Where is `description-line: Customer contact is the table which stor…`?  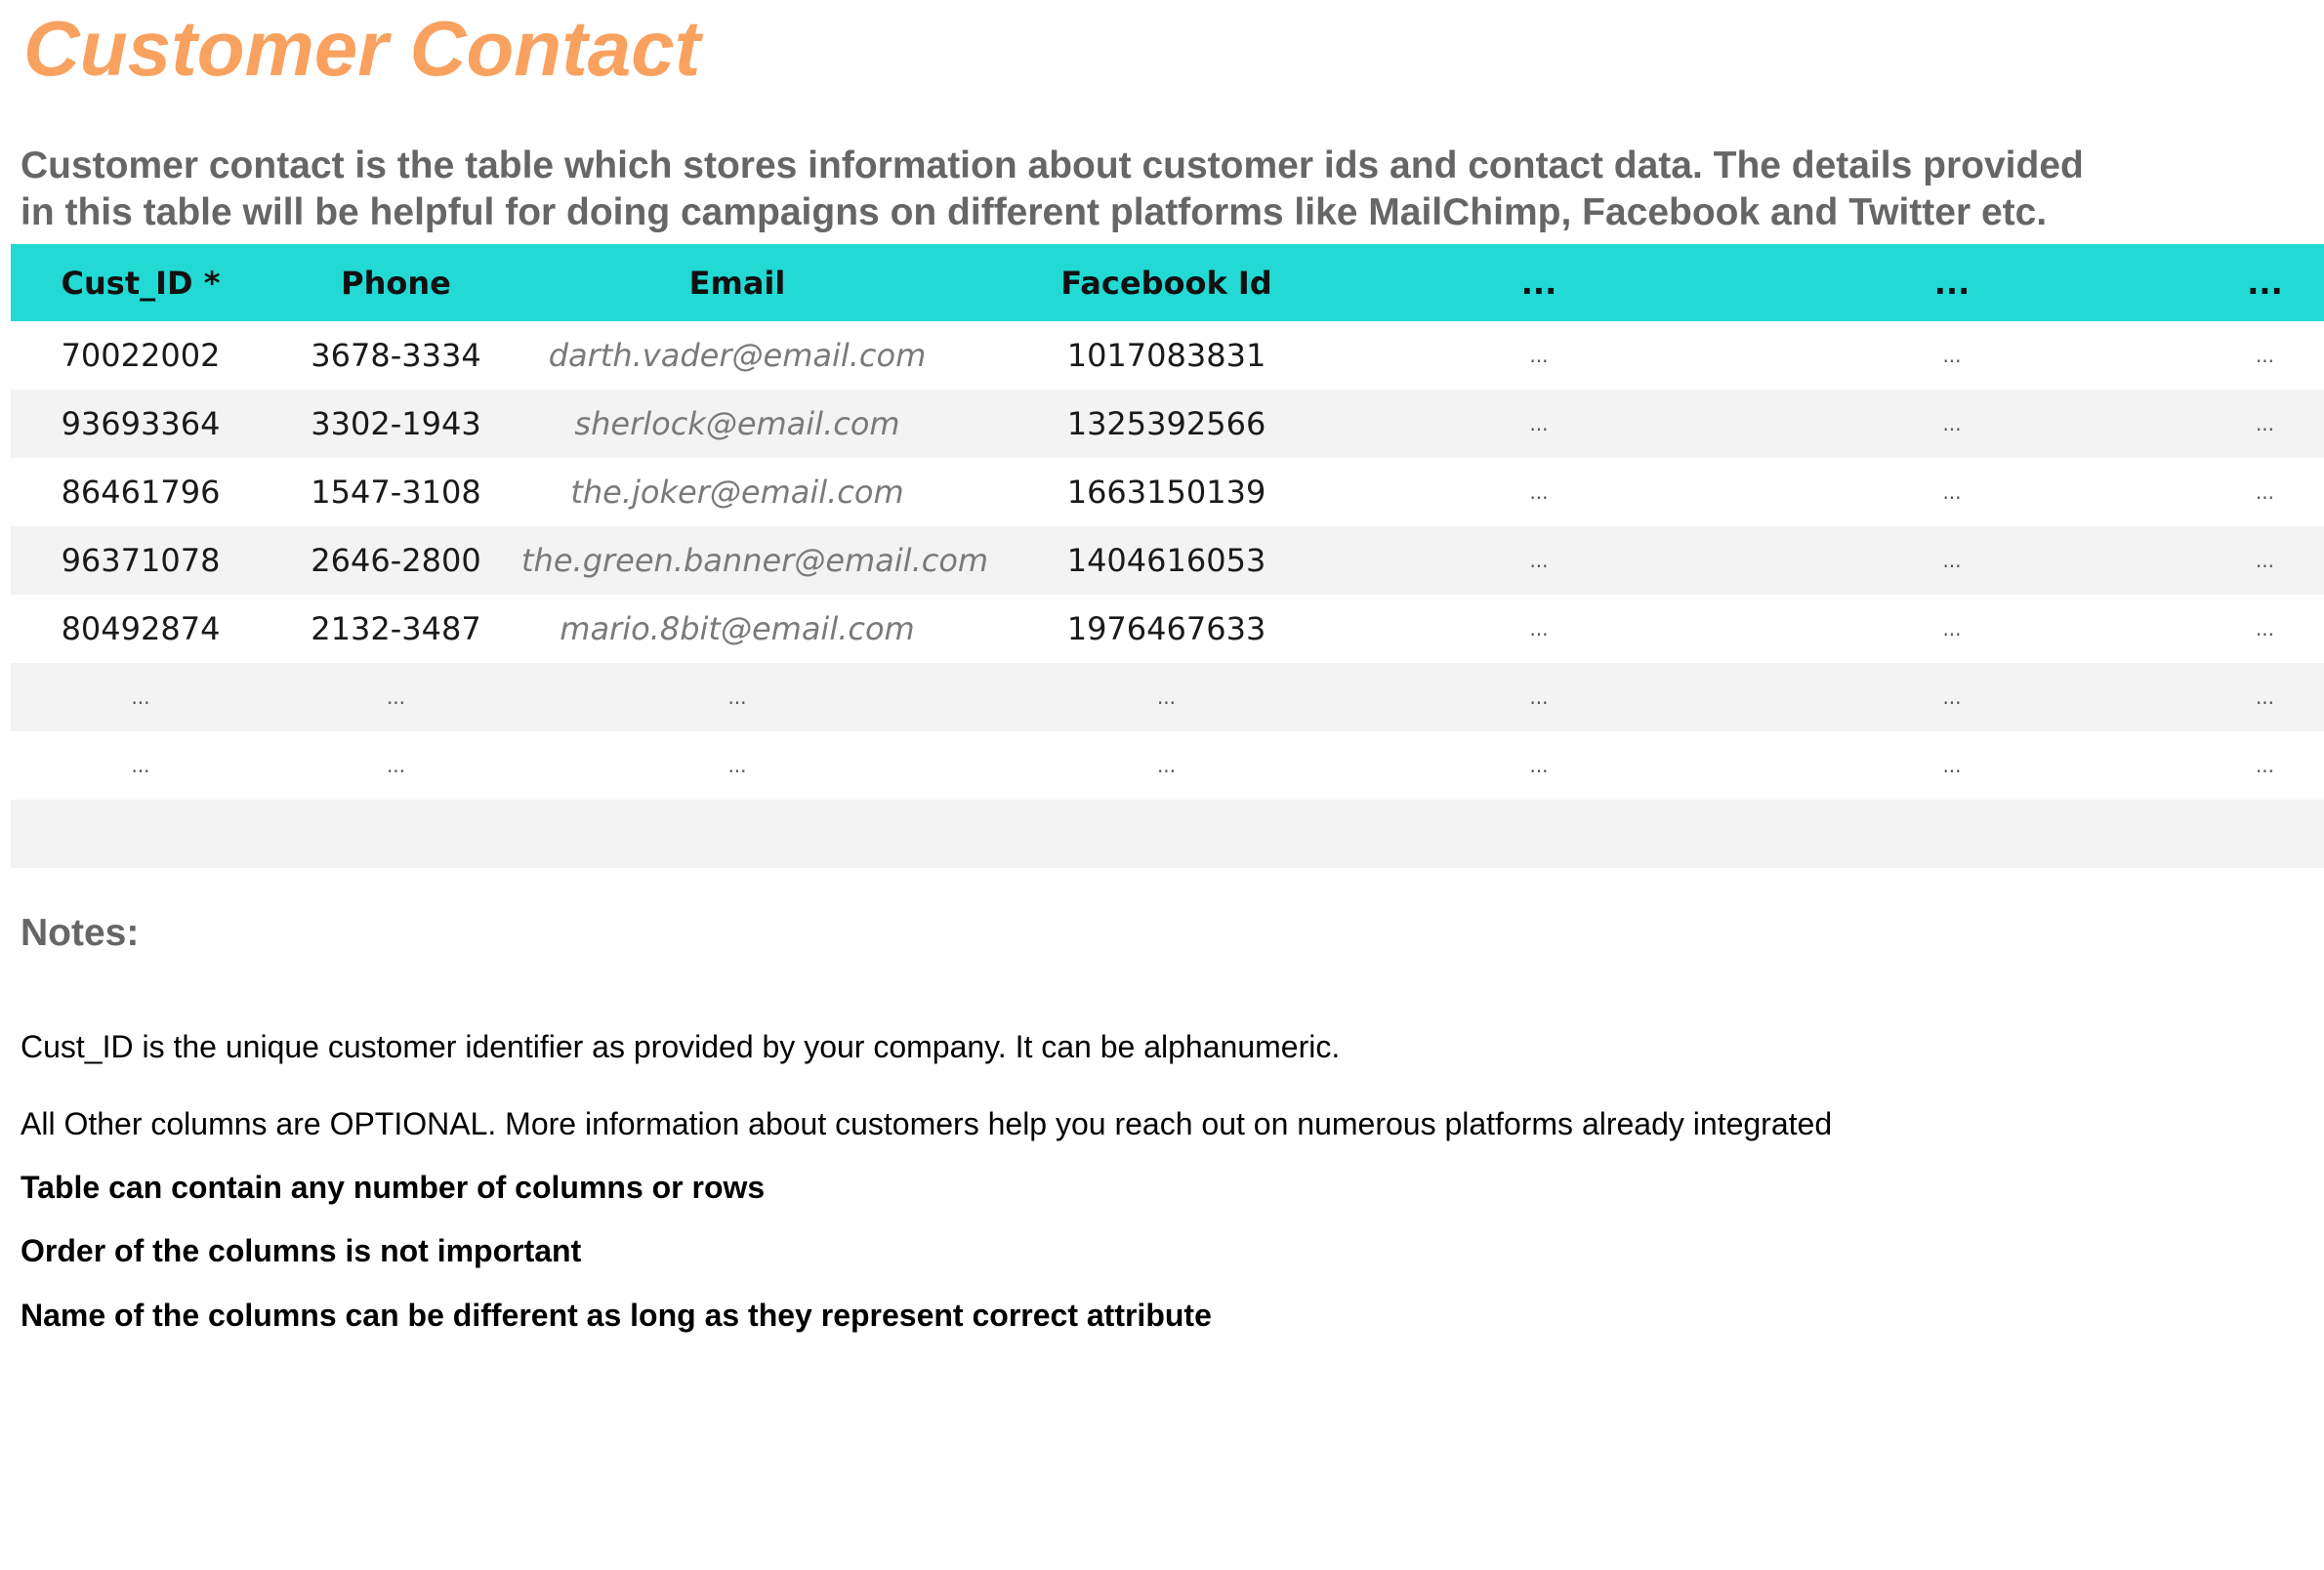 description-line: Customer contact is the table which stor… is located at coordinates (1053, 165).